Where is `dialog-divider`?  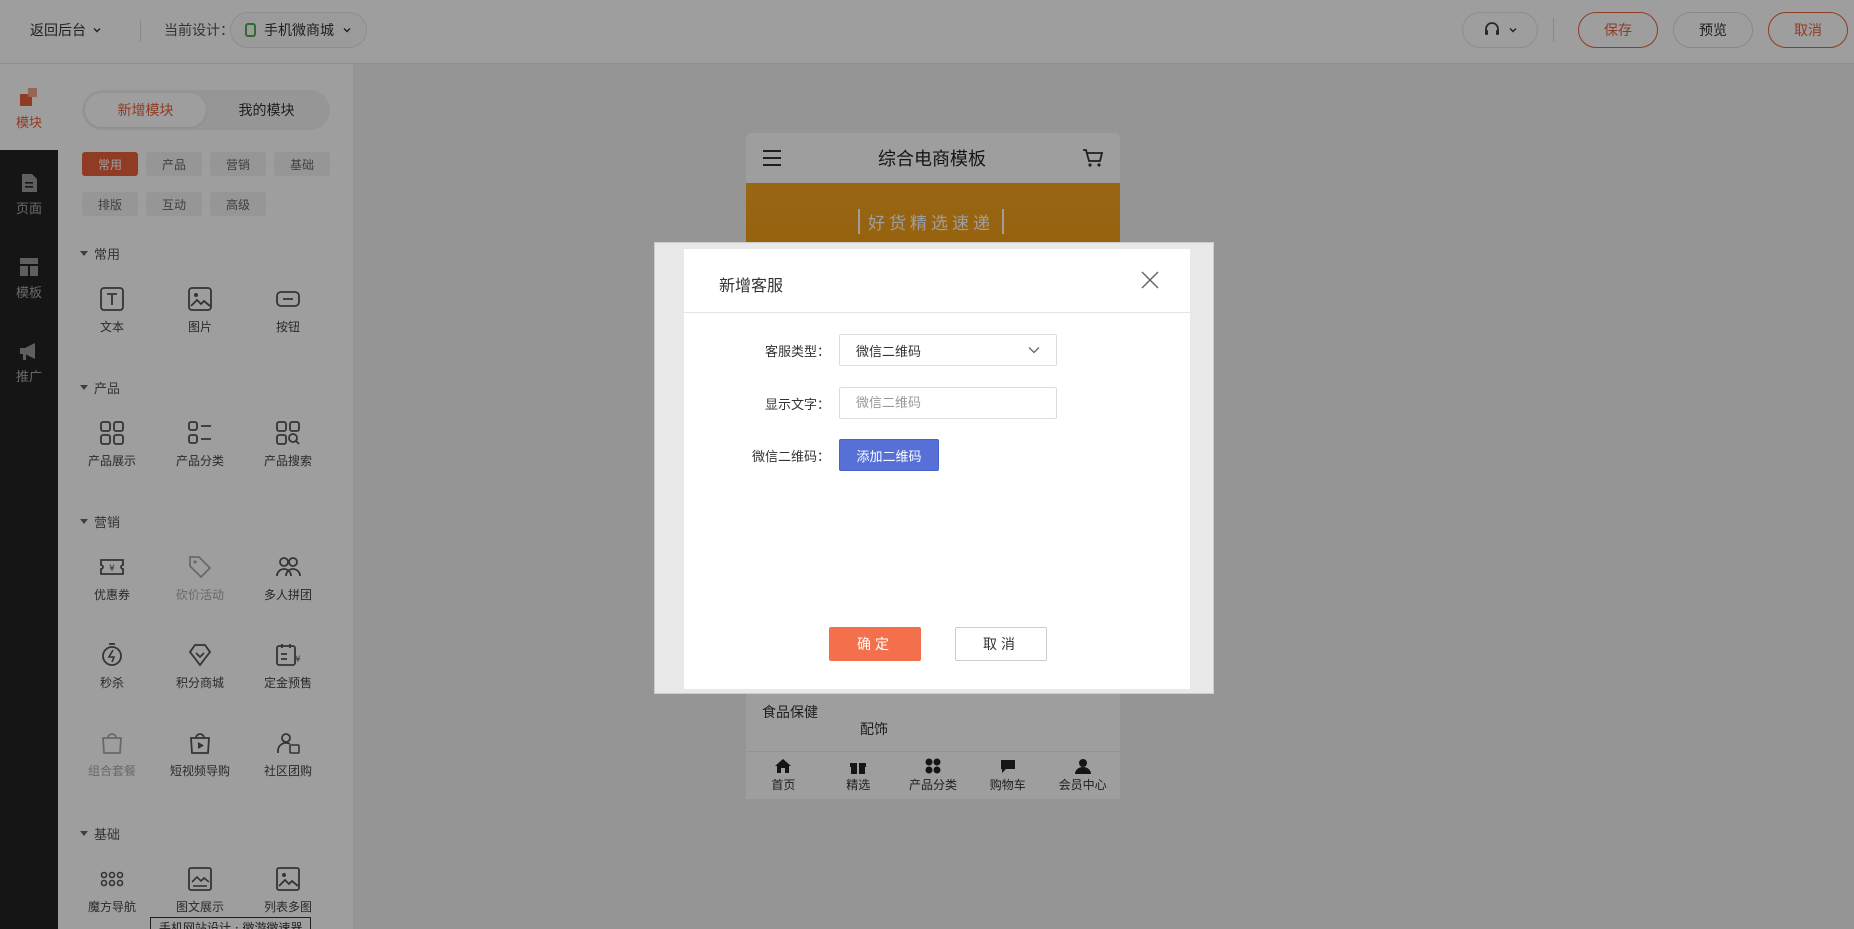
dialog-divider is located at coordinates (937, 312).